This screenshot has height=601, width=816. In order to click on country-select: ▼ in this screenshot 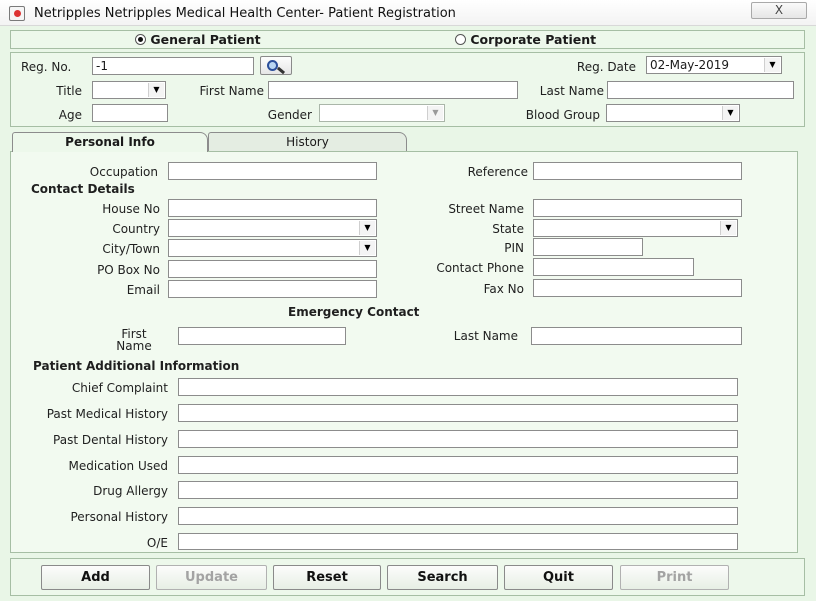, I will do `click(272, 228)`.